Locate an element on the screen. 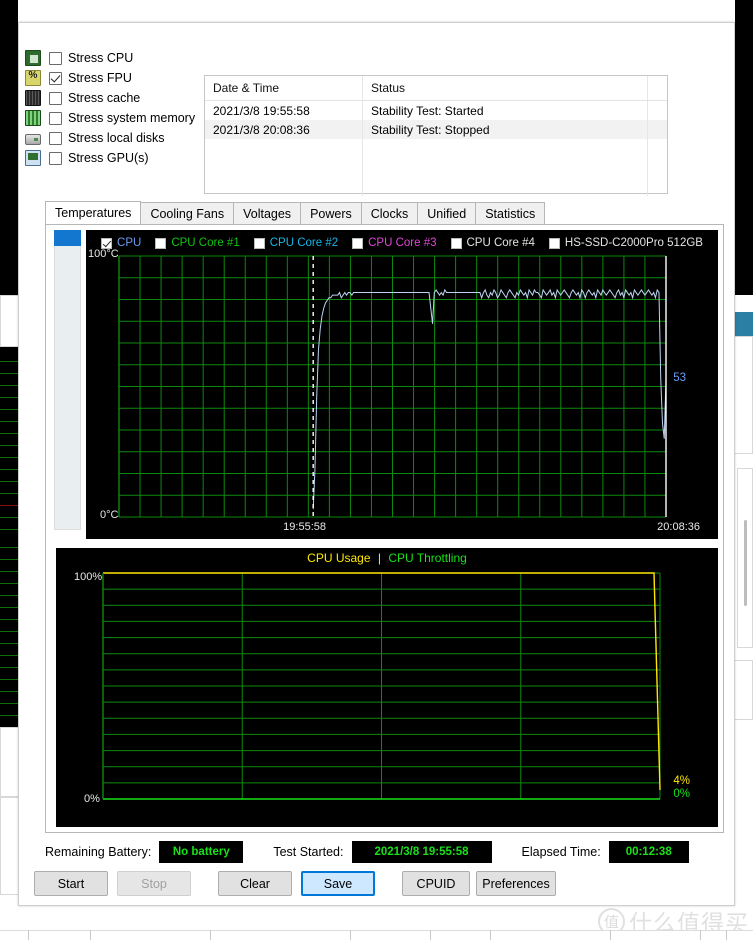 The width and height of the screenshot is (753, 940). tab-temperatures: Temperatures is located at coordinates (93, 212).